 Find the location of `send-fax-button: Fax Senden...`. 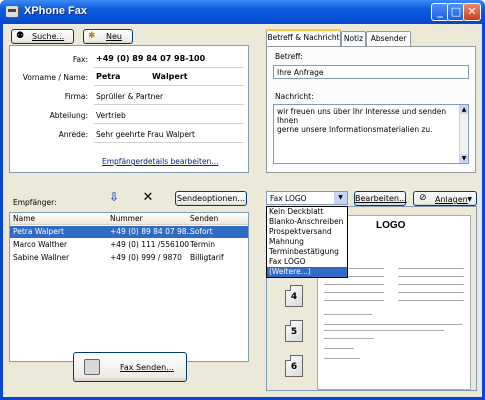

send-fax-button: Fax Senden... is located at coordinates (130, 367).